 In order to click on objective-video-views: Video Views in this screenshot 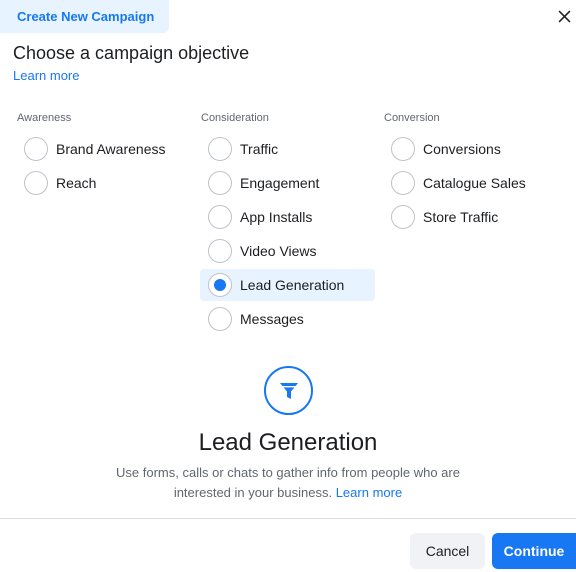, I will do `click(287, 251)`.